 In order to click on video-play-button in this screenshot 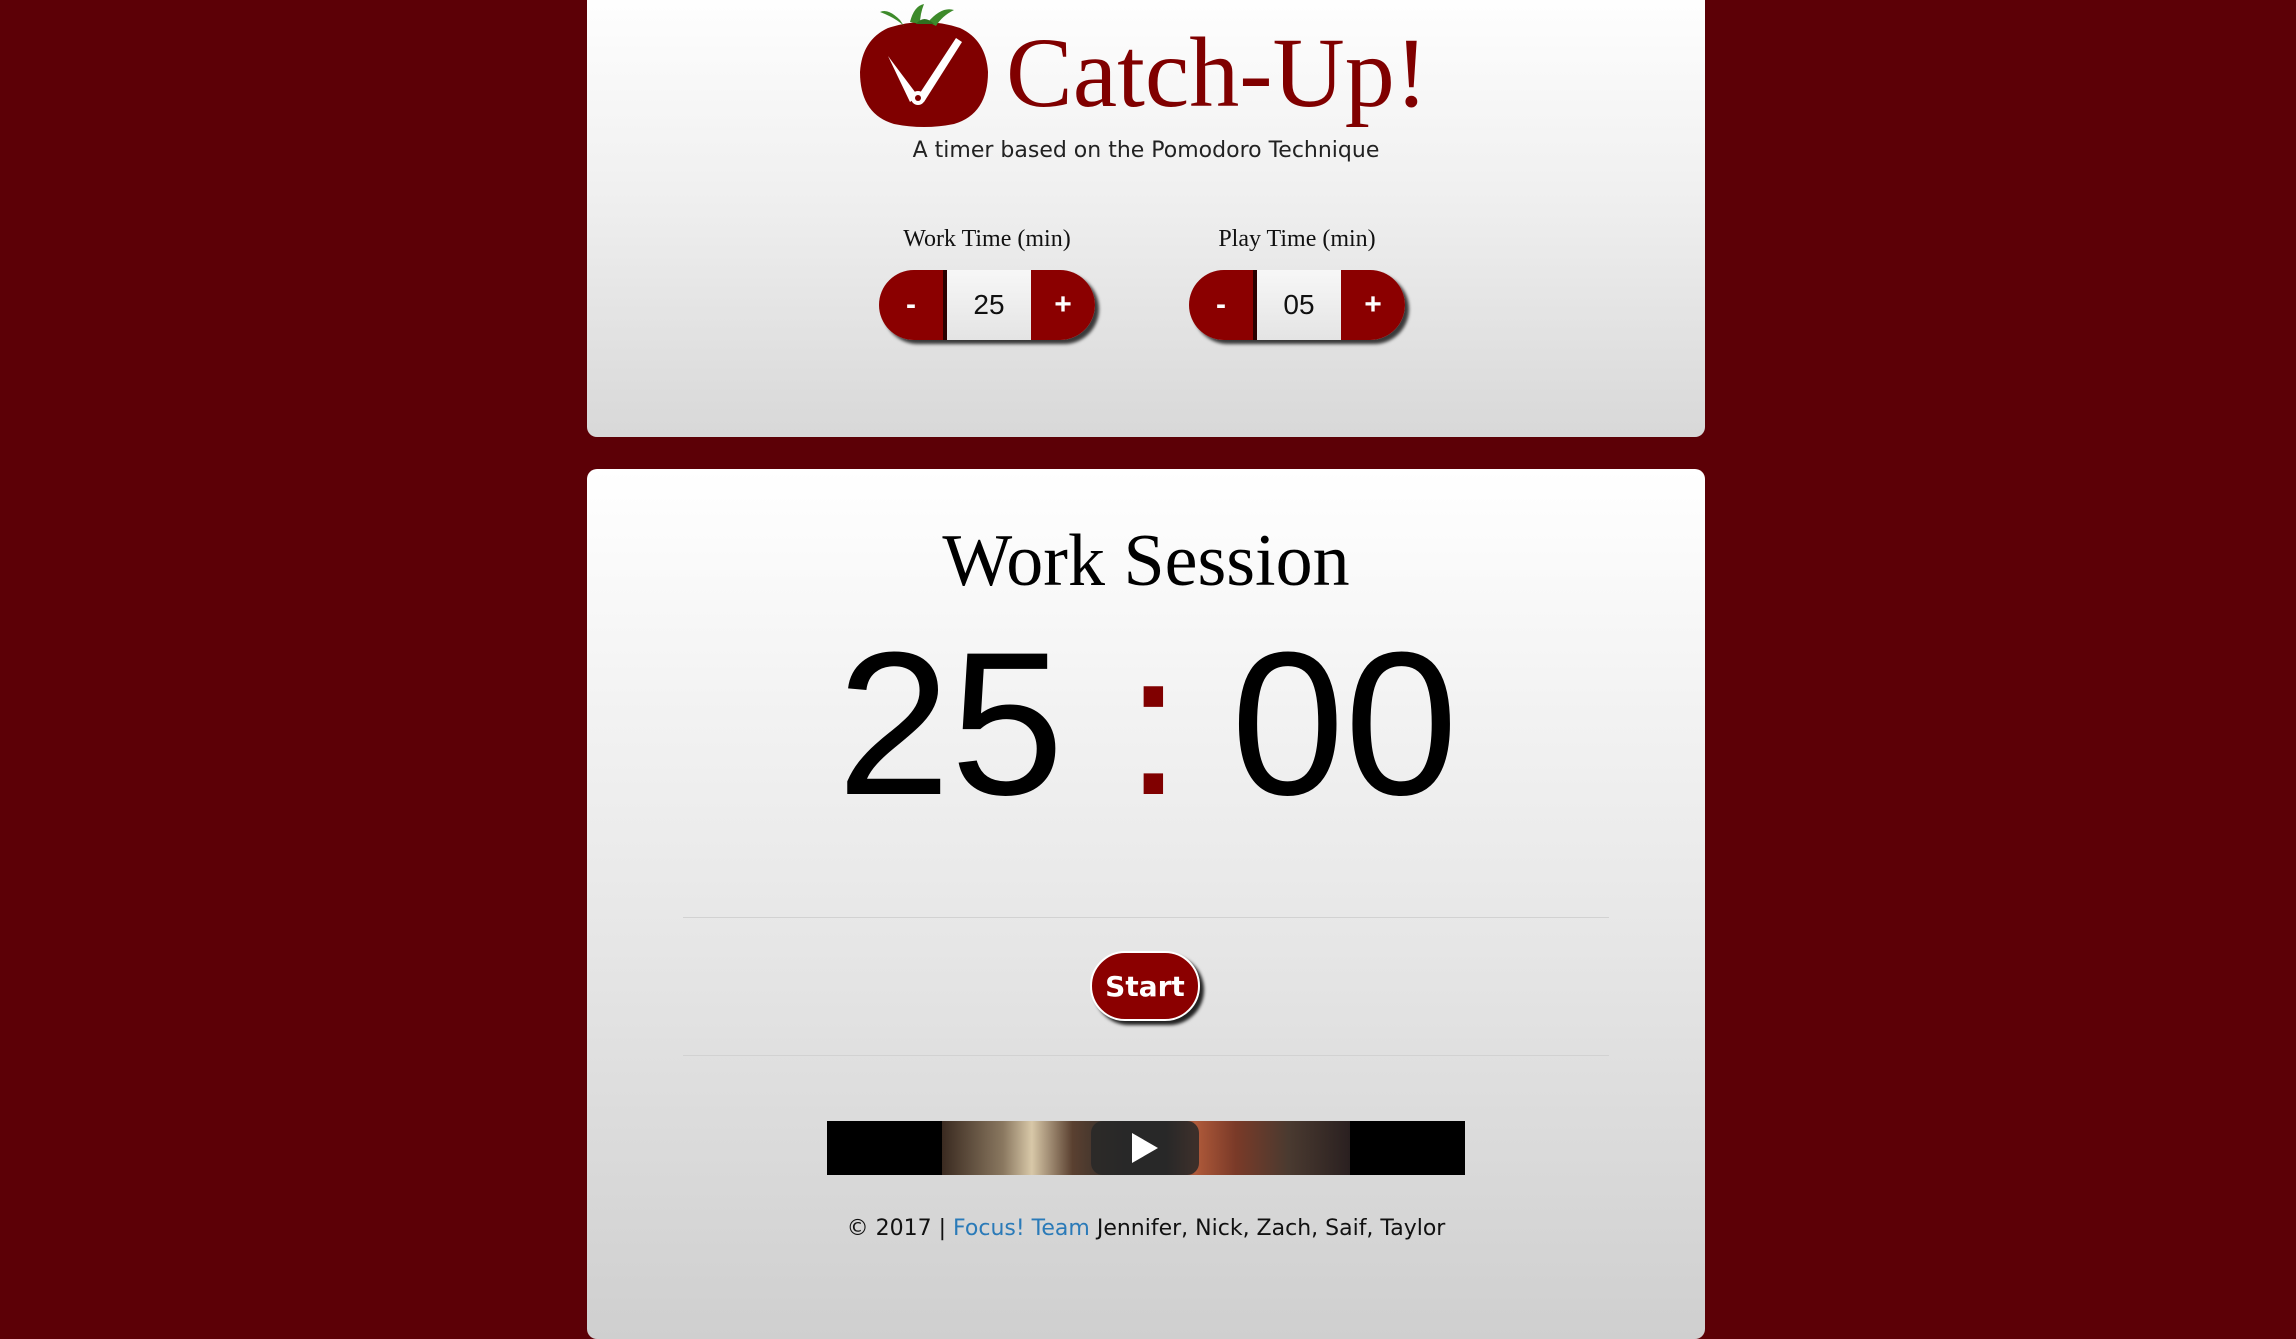, I will do `click(1145, 1148)`.